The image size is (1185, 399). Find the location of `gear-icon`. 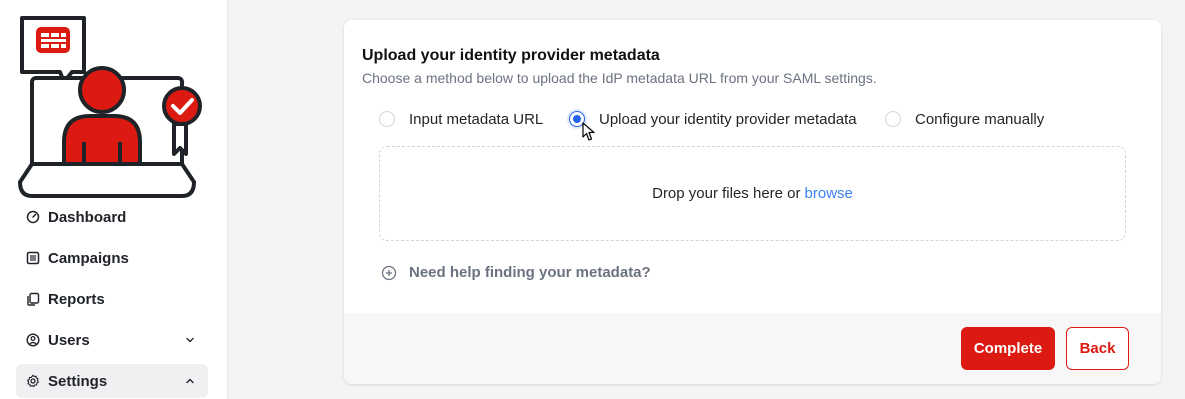

gear-icon is located at coordinates (33, 381).